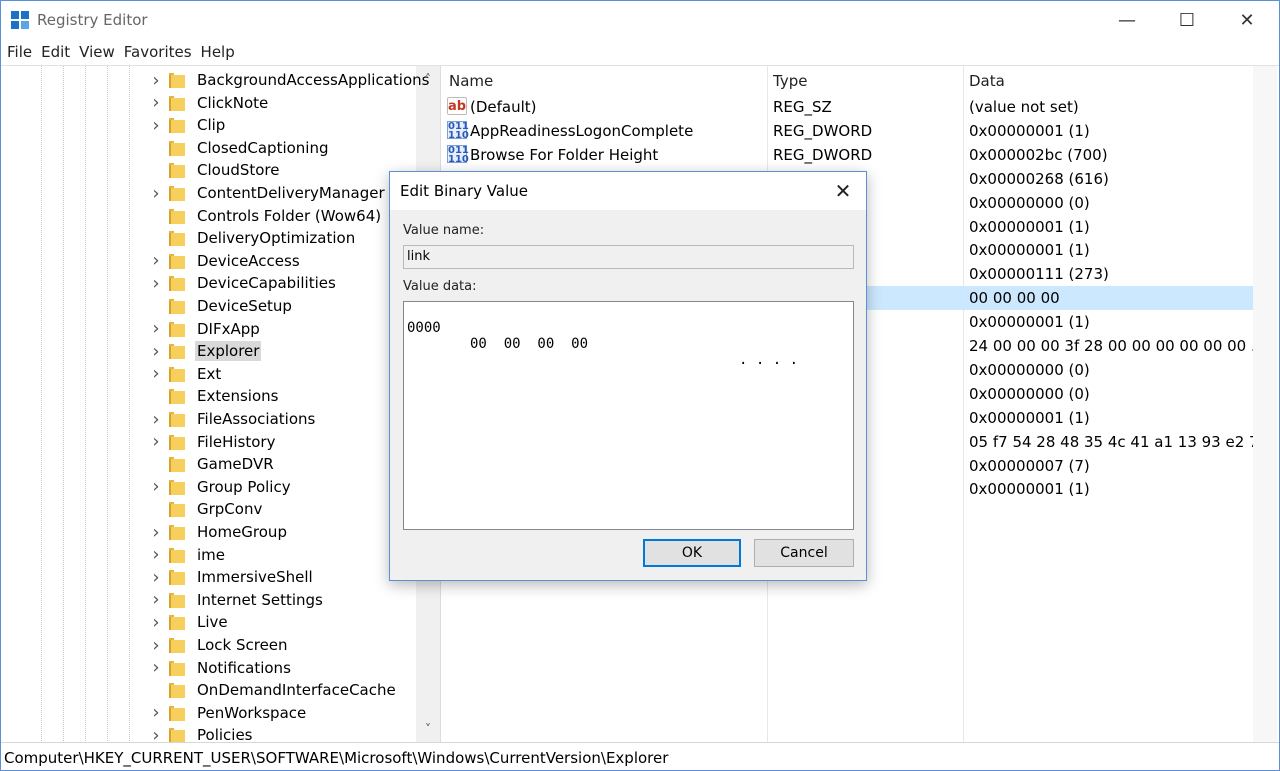 This screenshot has height=771, width=1280. What do you see at coordinates (804, 553) in the screenshot?
I see `cancel-button: Cancel` at bounding box center [804, 553].